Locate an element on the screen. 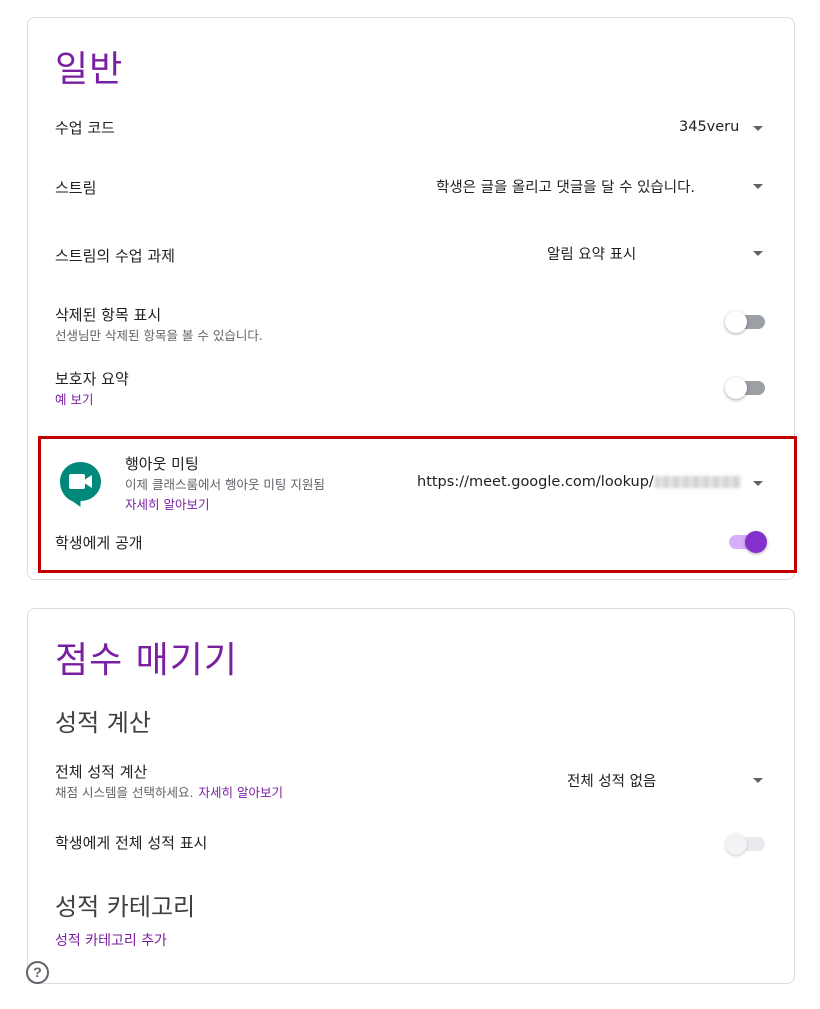 The height and width of the screenshot is (1009, 820). stream-dropdown-icon is located at coordinates (758, 186).